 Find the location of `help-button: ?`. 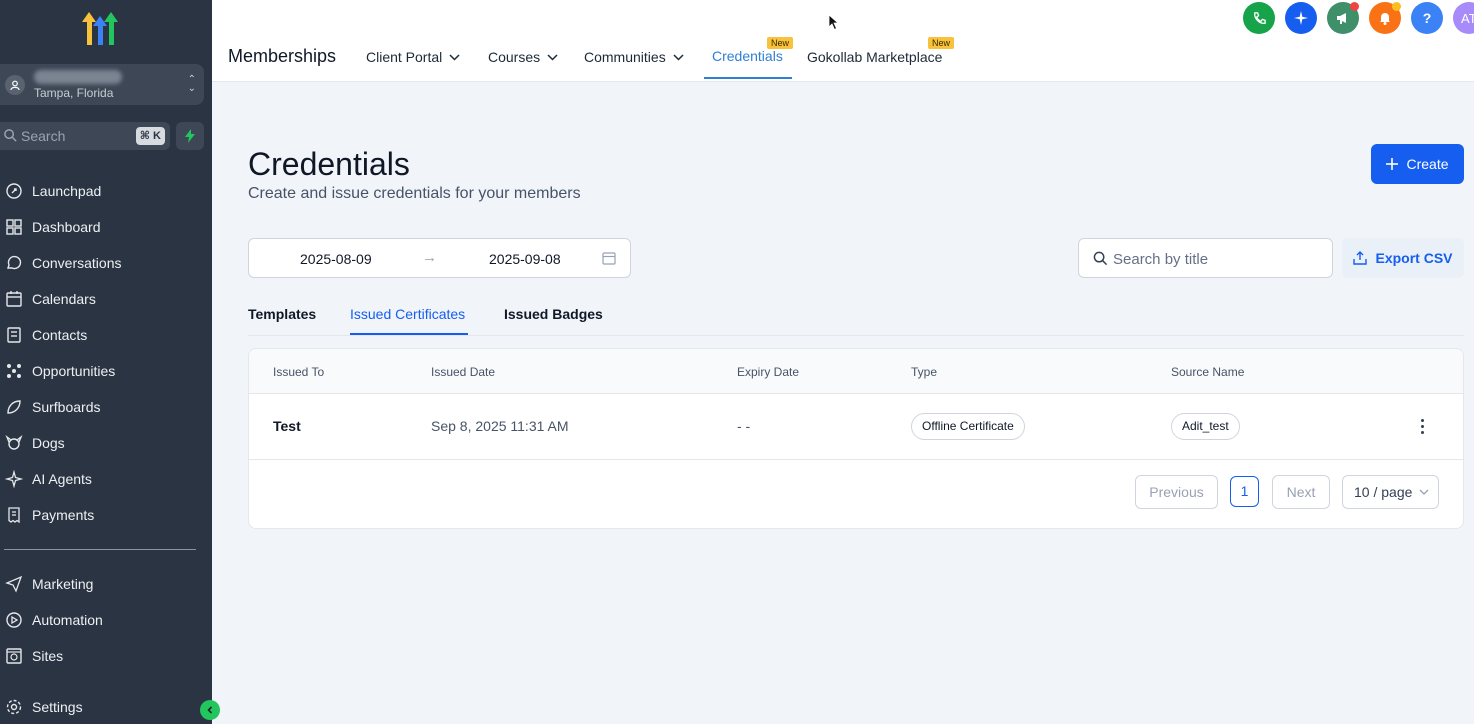

help-button: ? is located at coordinates (1427, 18).